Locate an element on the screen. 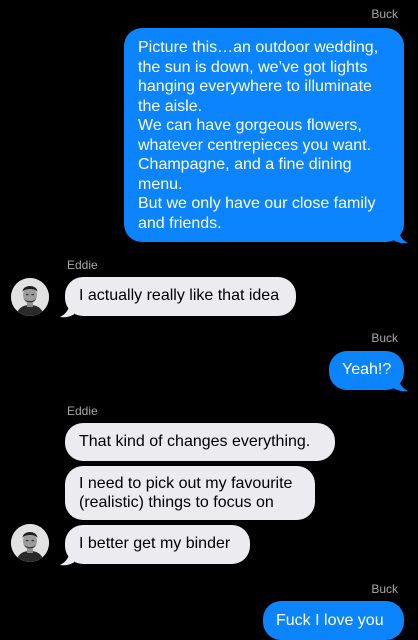 The width and height of the screenshot is (418, 640). message-line: Fuck I love you is located at coordinates (330, 620).